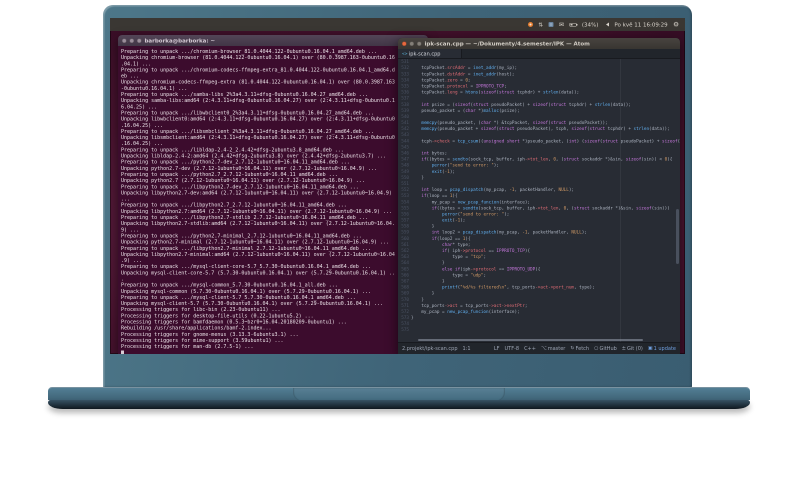 The height and width of the screenshot is (477, 800). I want to click on atom-maximize-button, so click(419, 43).